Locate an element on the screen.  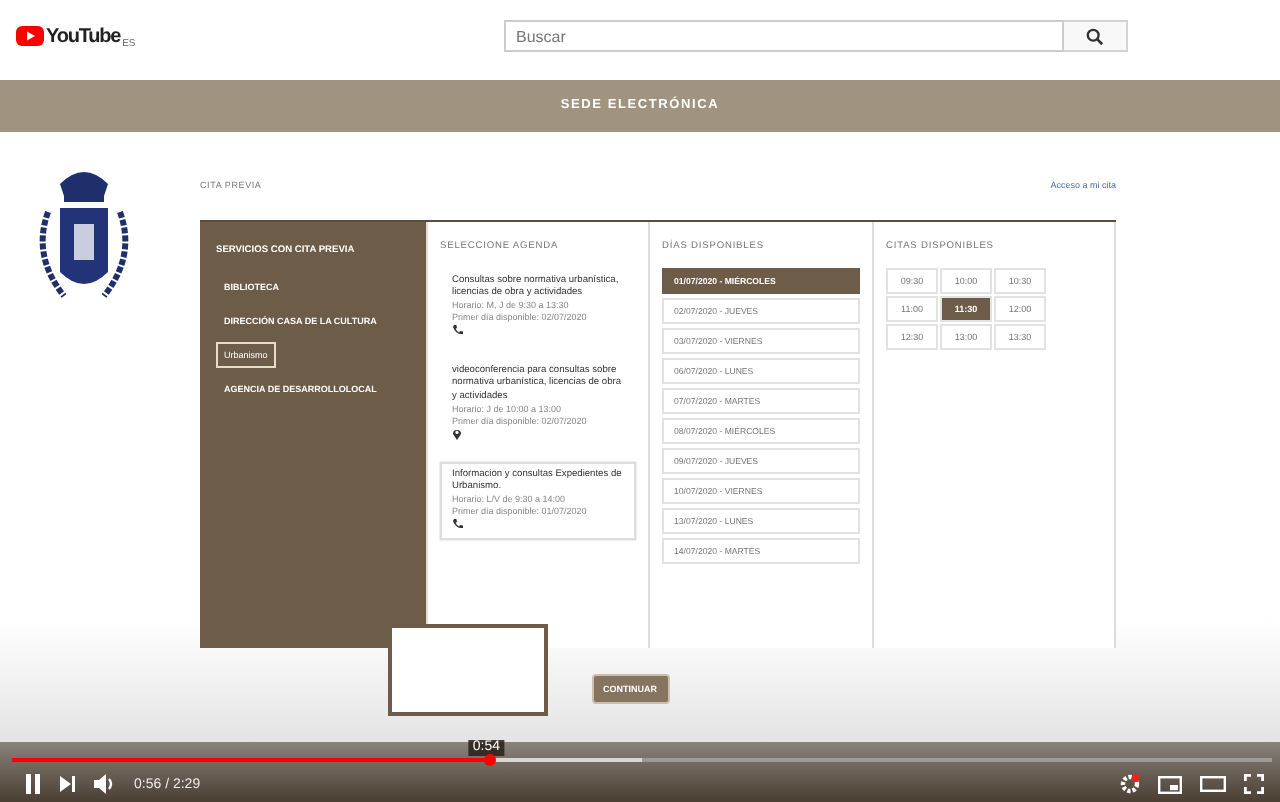
volume-icon is located at coordinates (105, 784).